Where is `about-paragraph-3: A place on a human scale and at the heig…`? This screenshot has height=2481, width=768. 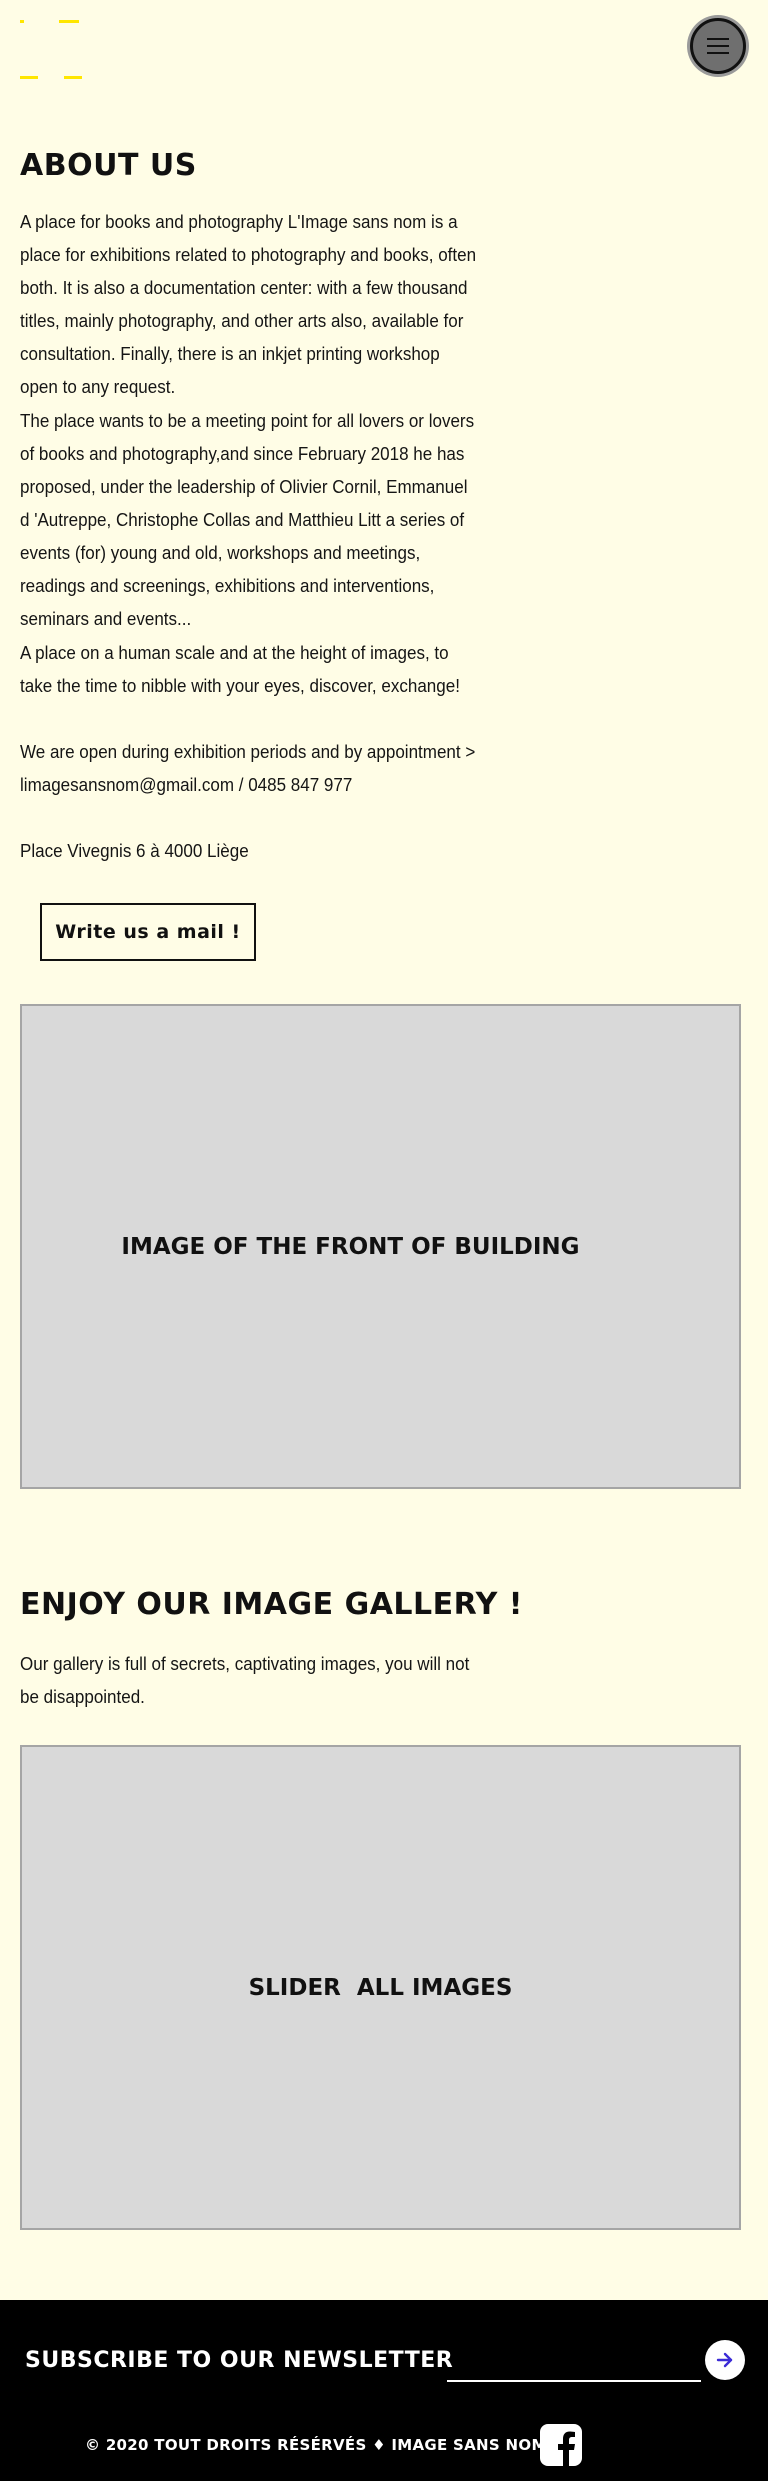 about-paragraph-3: A place on a human scale and at the heig… is located at coordinates (240, 669).